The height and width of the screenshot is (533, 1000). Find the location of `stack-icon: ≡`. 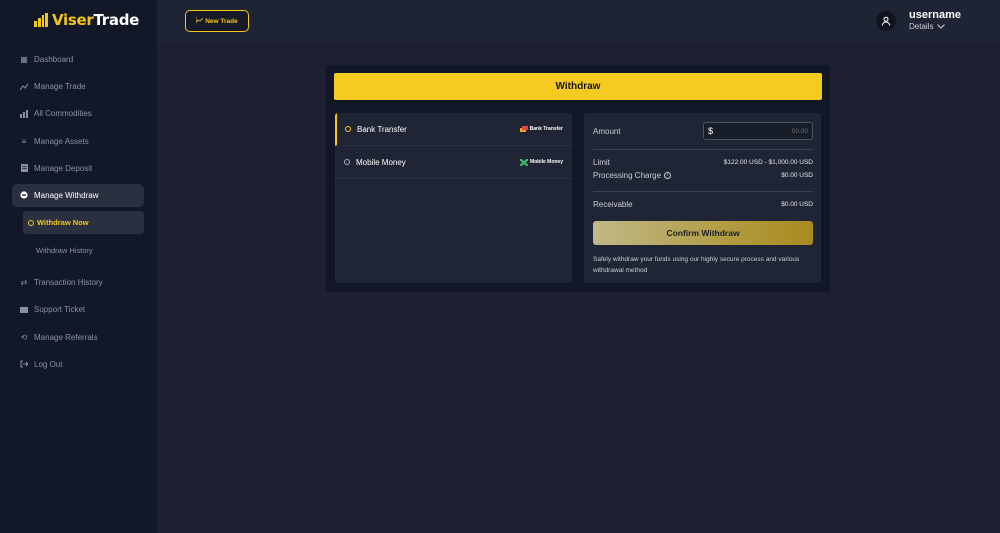

stack-icon: ≡ is located at coordinates (24, 141).